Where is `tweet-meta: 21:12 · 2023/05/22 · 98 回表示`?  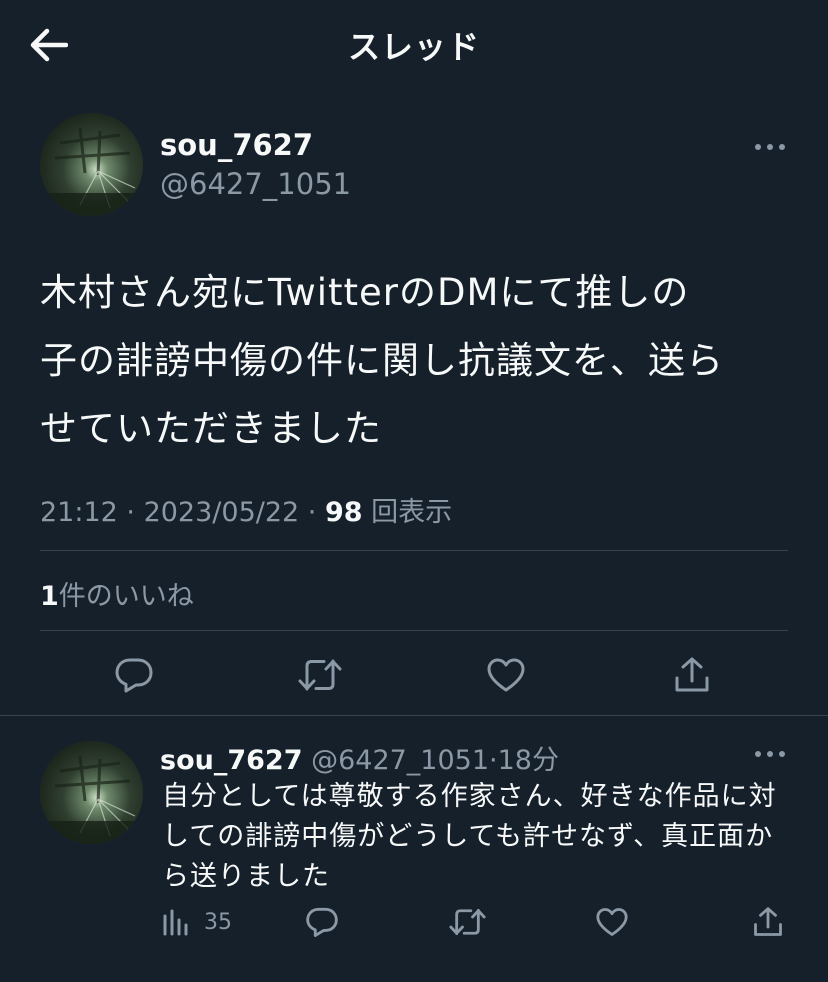
tweet-meta: 21:12 · 2023/05/22 · 98 回表示 is located at coordinates (246, 509).